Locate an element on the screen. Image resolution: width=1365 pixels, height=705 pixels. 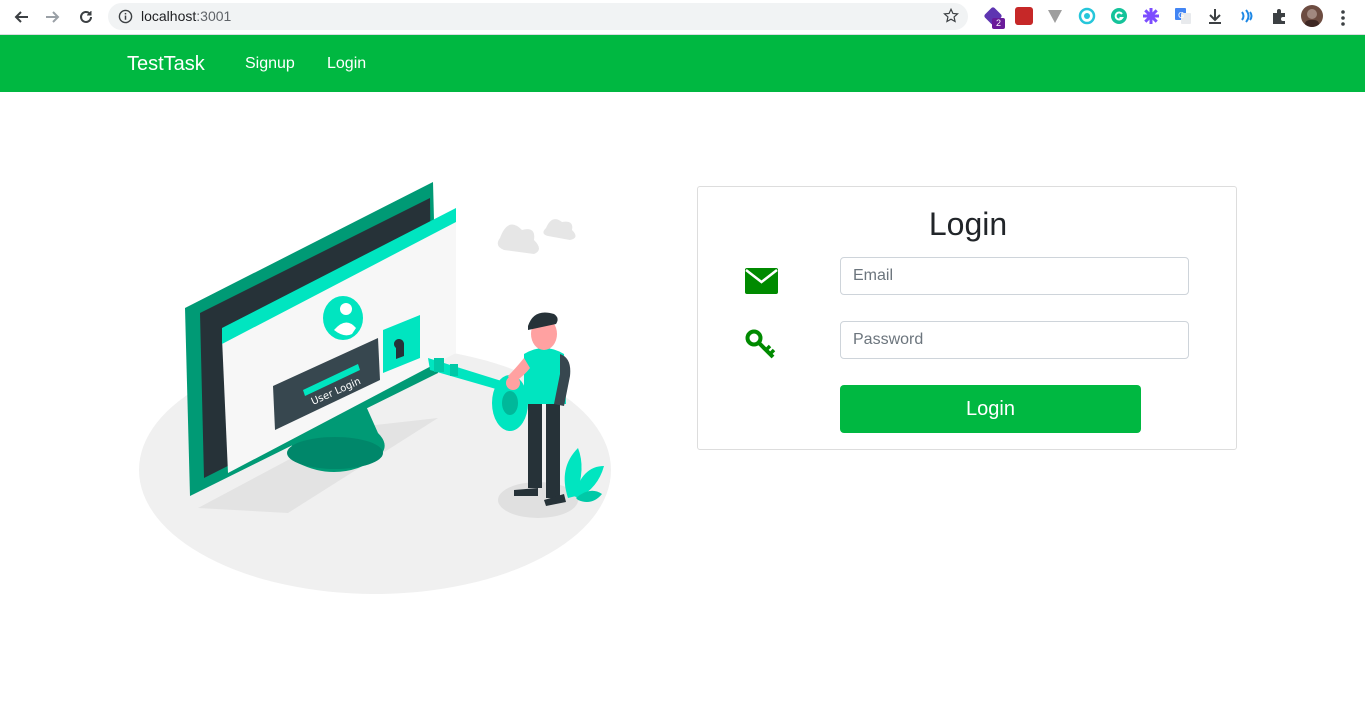
extension-wave-icon is located at coordinates (1247, 16).